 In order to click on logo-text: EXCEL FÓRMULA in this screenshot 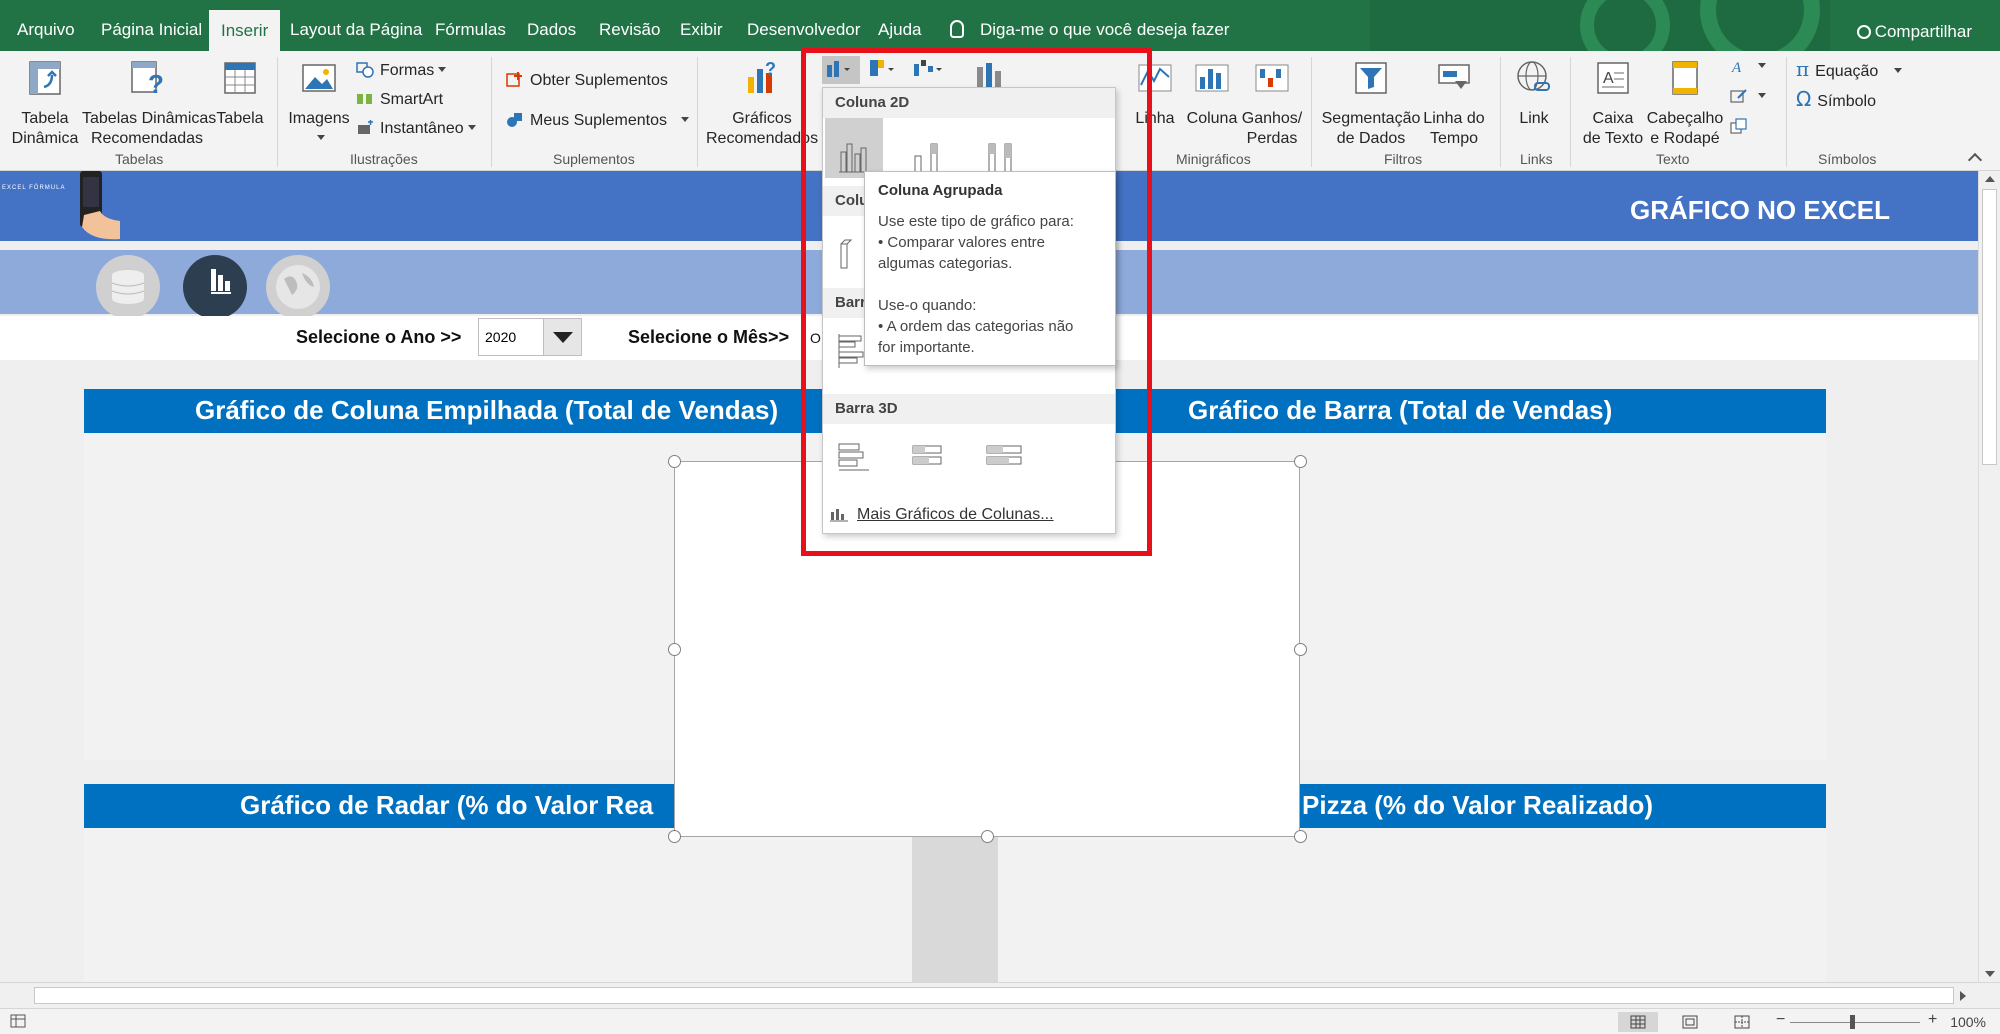, I will do `click(34, 188)`.